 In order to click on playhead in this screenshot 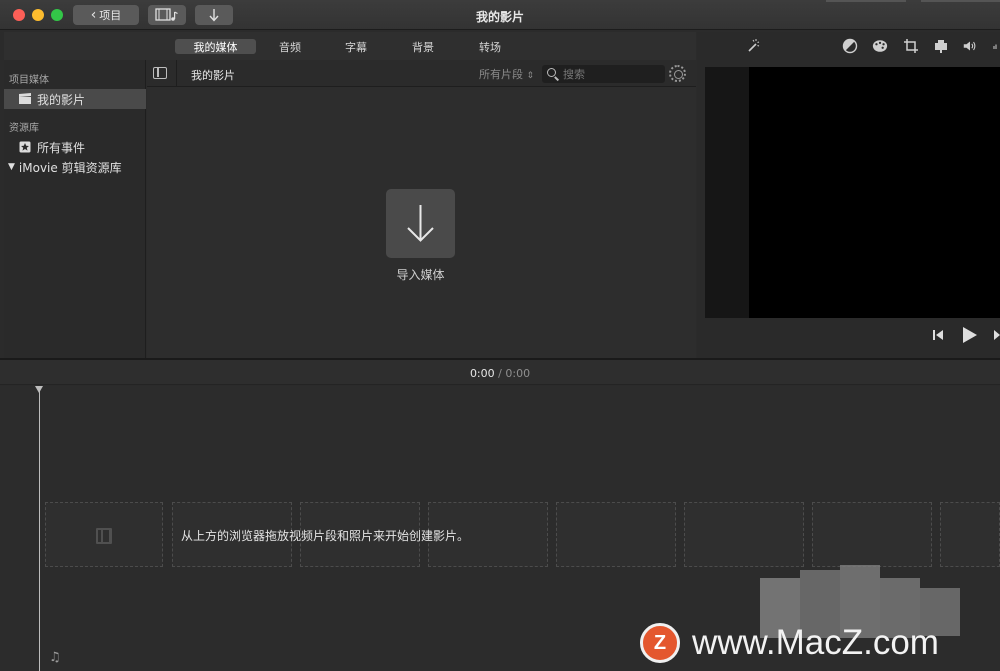, I will do `click(39, 528)`.